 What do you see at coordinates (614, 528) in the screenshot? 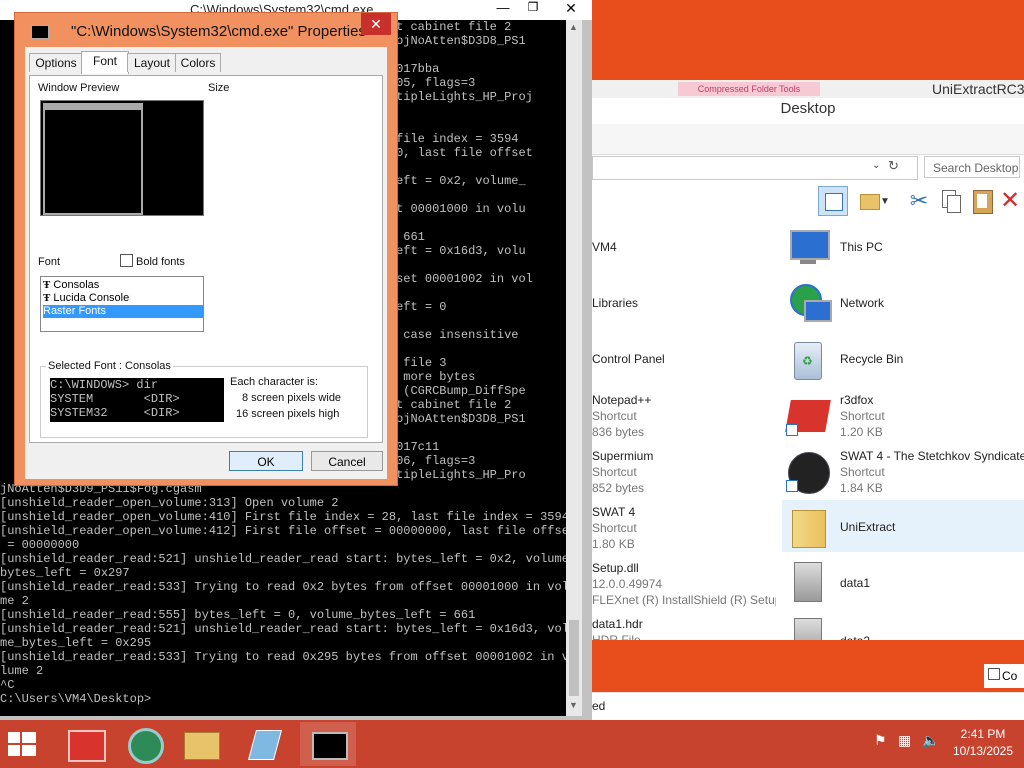
I see `list-item: SWAT 4 Shortcut 1.80 KB` at bounding box center [614, 528].